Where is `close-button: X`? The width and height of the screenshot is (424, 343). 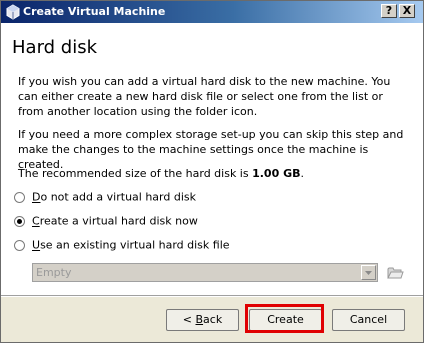 close-button: X is located at coordinates (407, 11).